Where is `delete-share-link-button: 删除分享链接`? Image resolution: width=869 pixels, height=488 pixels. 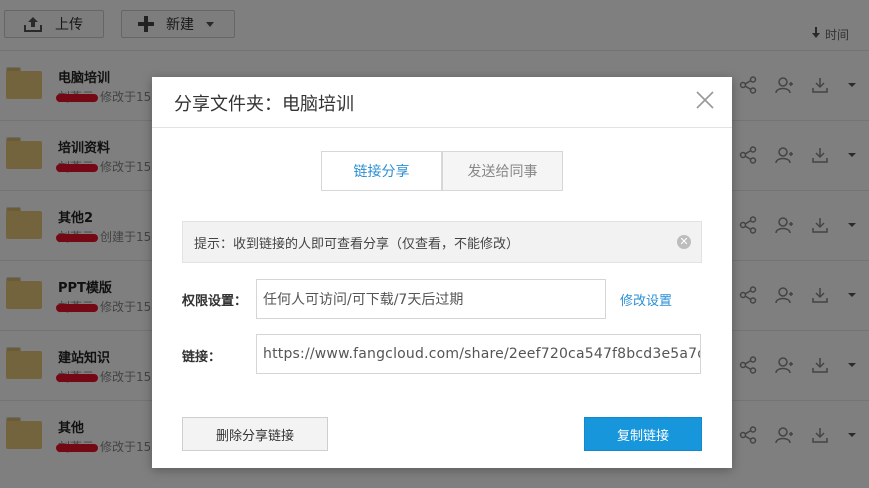
delete-share-link-button: 删除分享链接 is located at coordinates (255, 434).